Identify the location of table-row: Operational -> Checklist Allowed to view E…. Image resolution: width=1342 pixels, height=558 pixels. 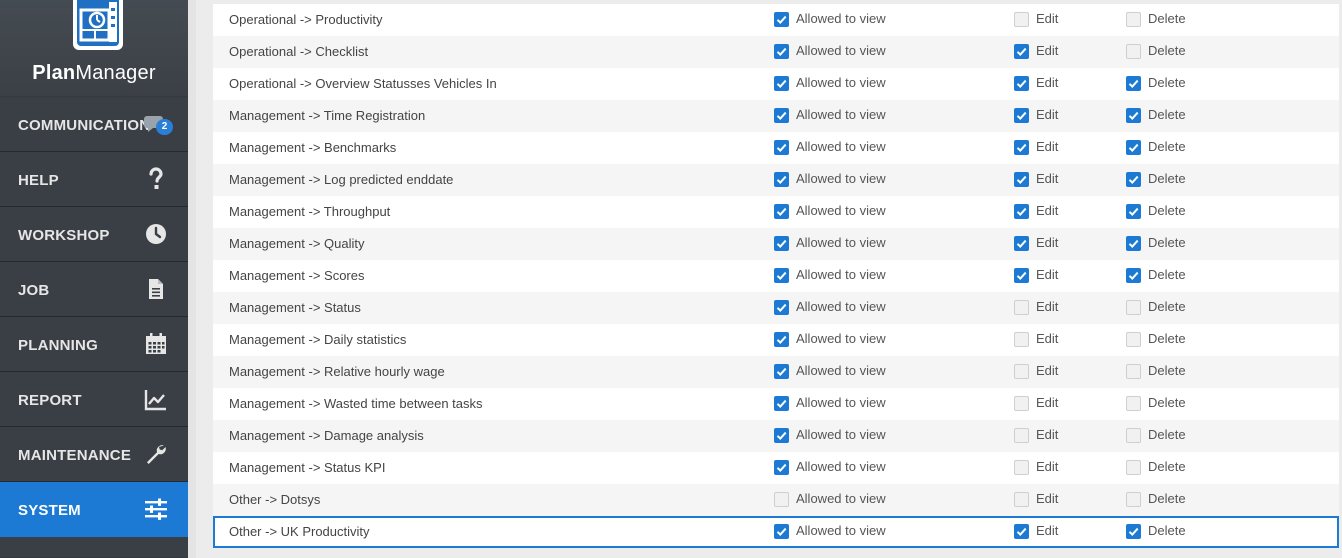
(776, 52).